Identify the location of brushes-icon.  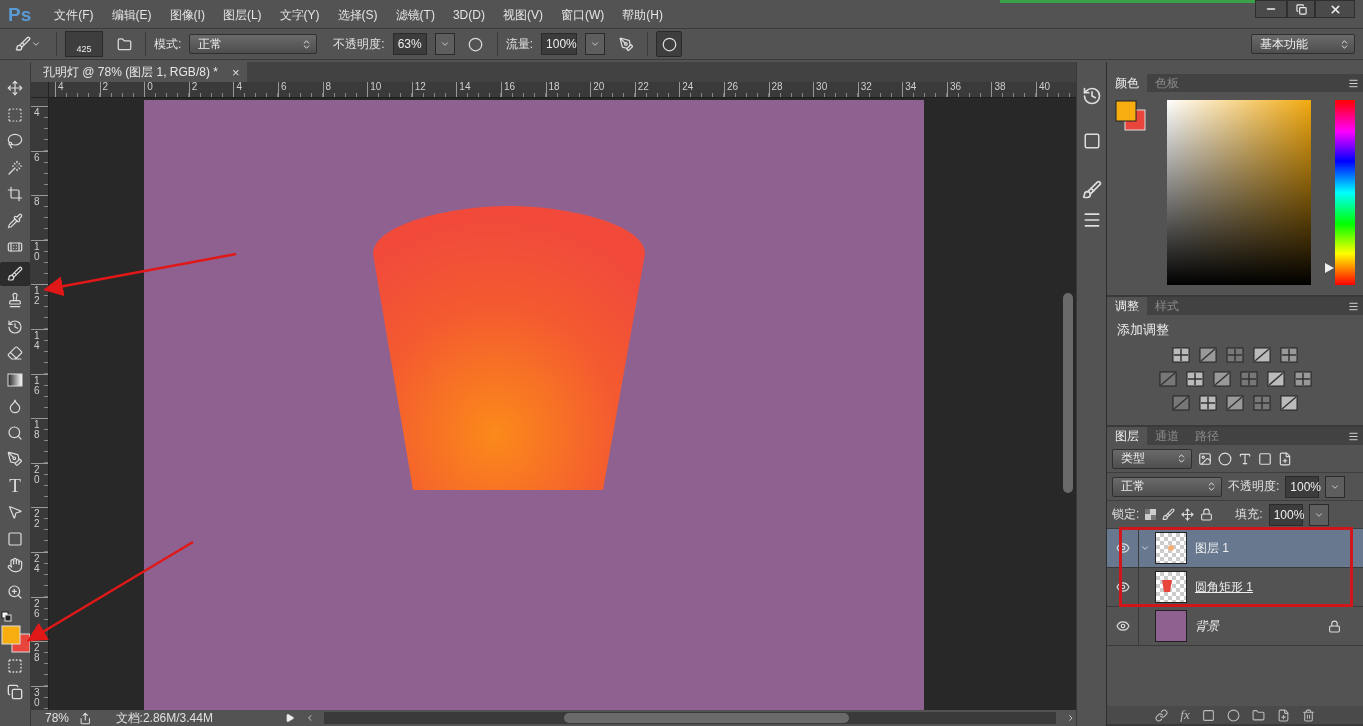
(1091, 190).